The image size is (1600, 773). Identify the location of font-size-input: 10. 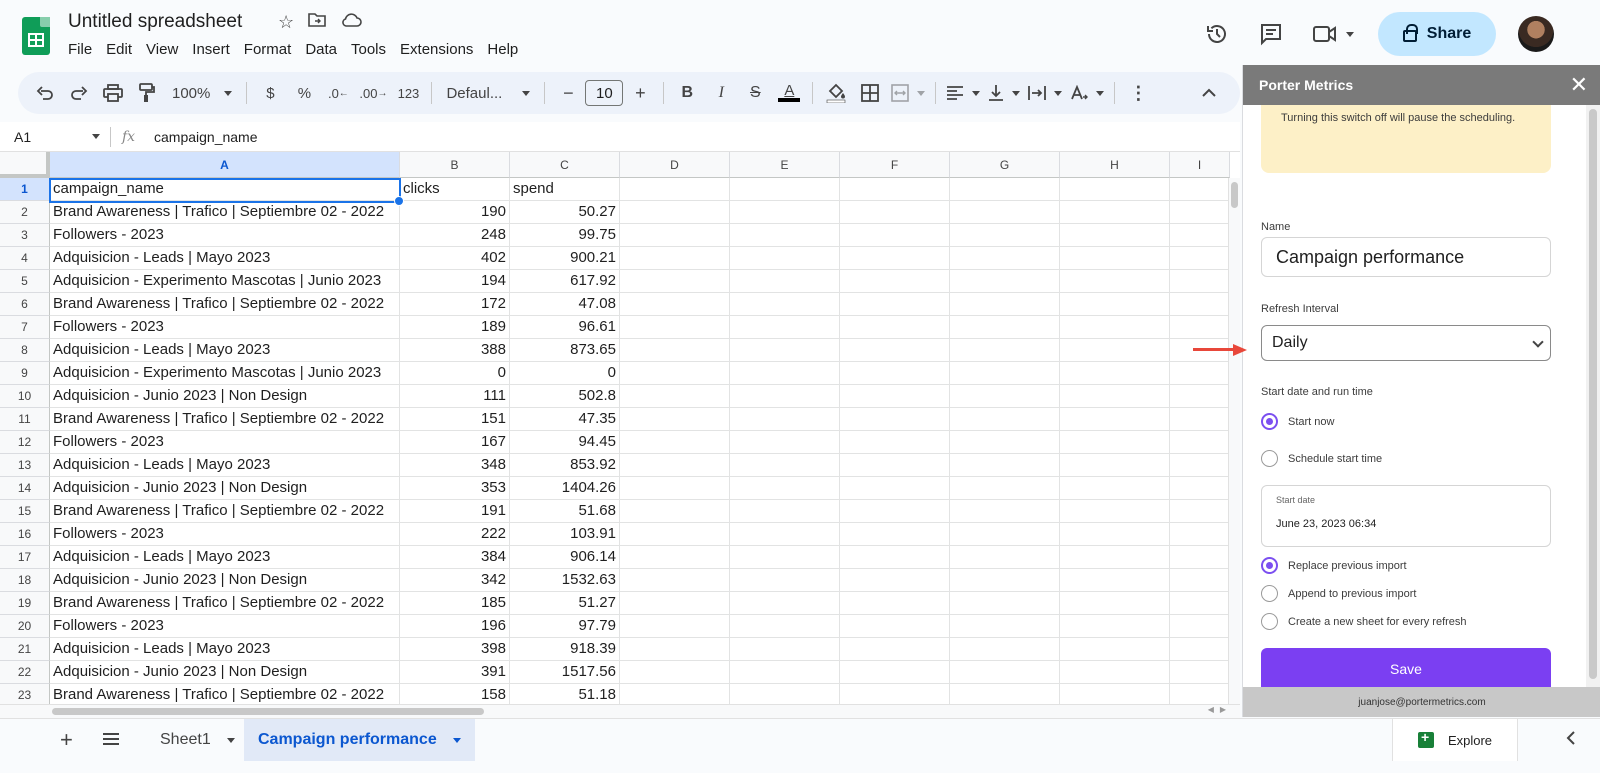
(604, 93).